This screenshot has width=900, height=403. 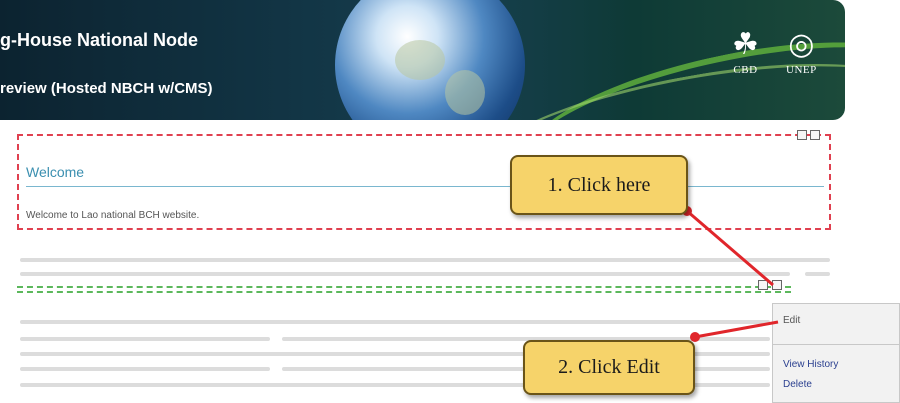 I want to click on arrow-to-menu-icon, so click(x=730, y=248).